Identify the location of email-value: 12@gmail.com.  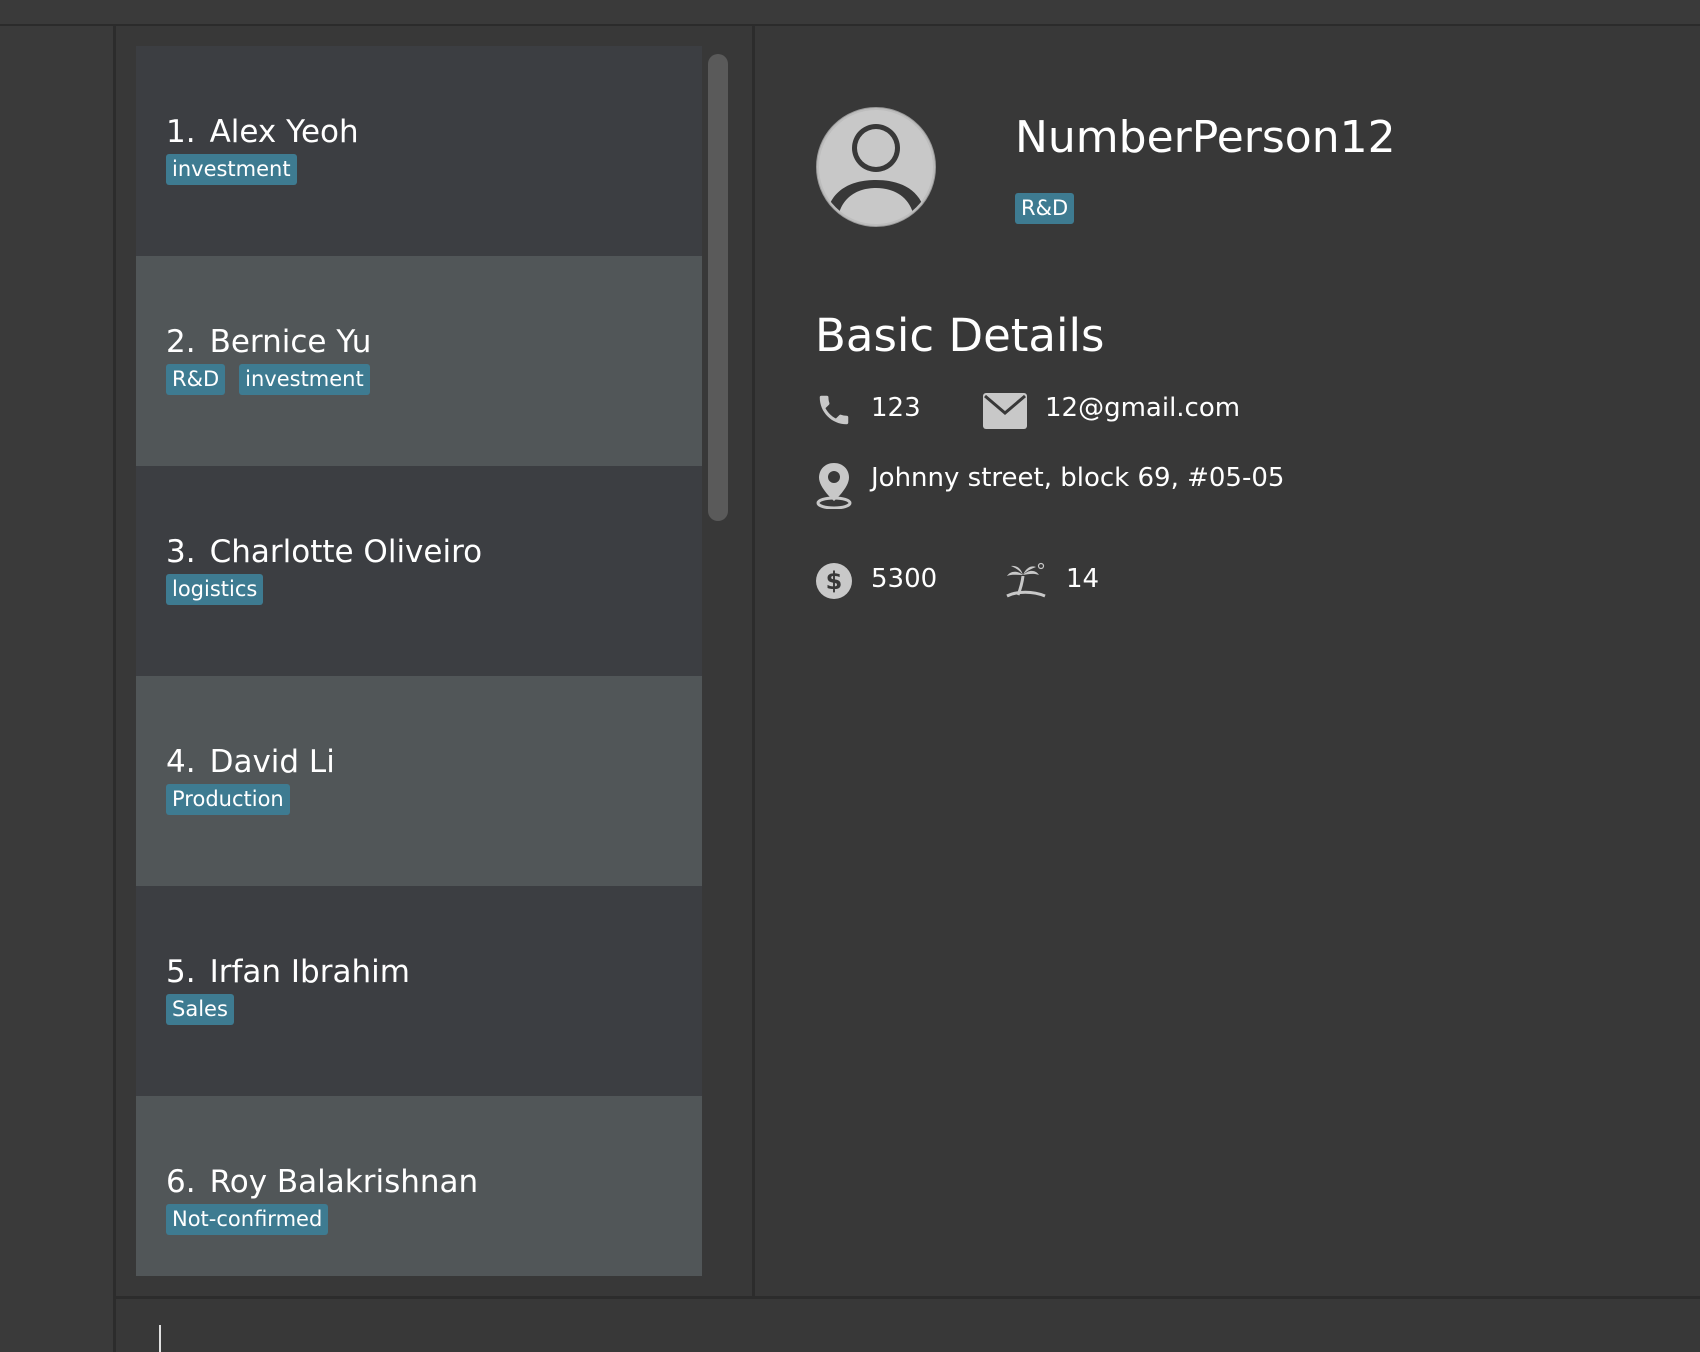
(1143, 408).